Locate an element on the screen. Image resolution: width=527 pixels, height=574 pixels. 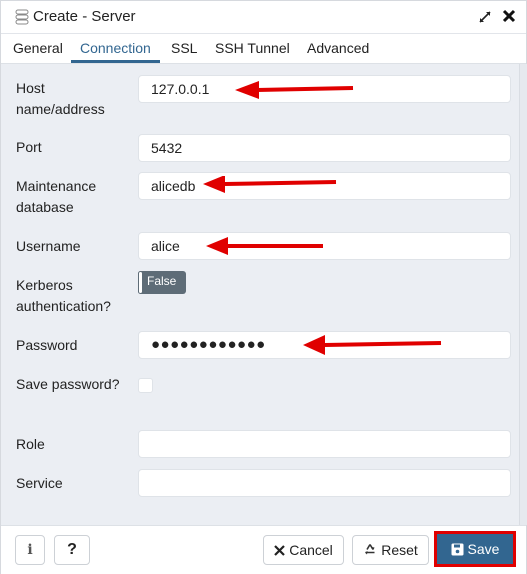
cancel-label: Cancel is located at coordinates (311, 550).